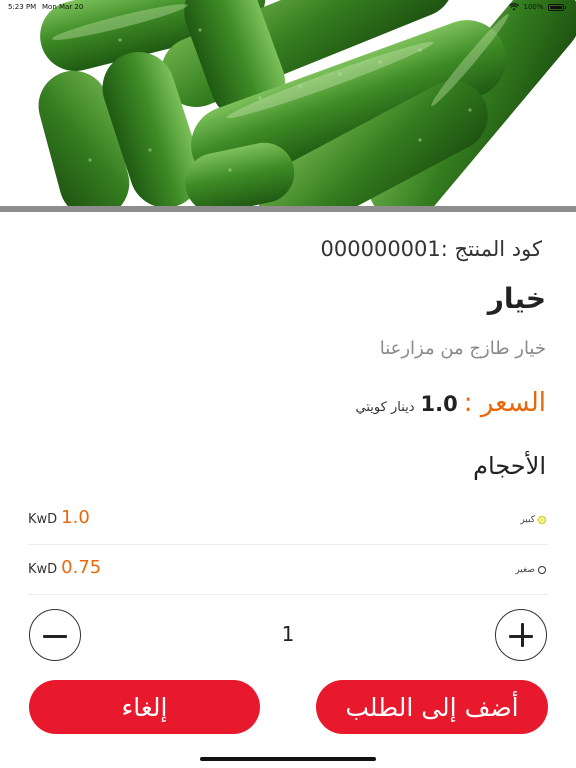 This screenshot has width=576, height=768. Describe the element at coordinates (509, 466) in the screenshot. I see `sizes-title: الأحجام` at that location.